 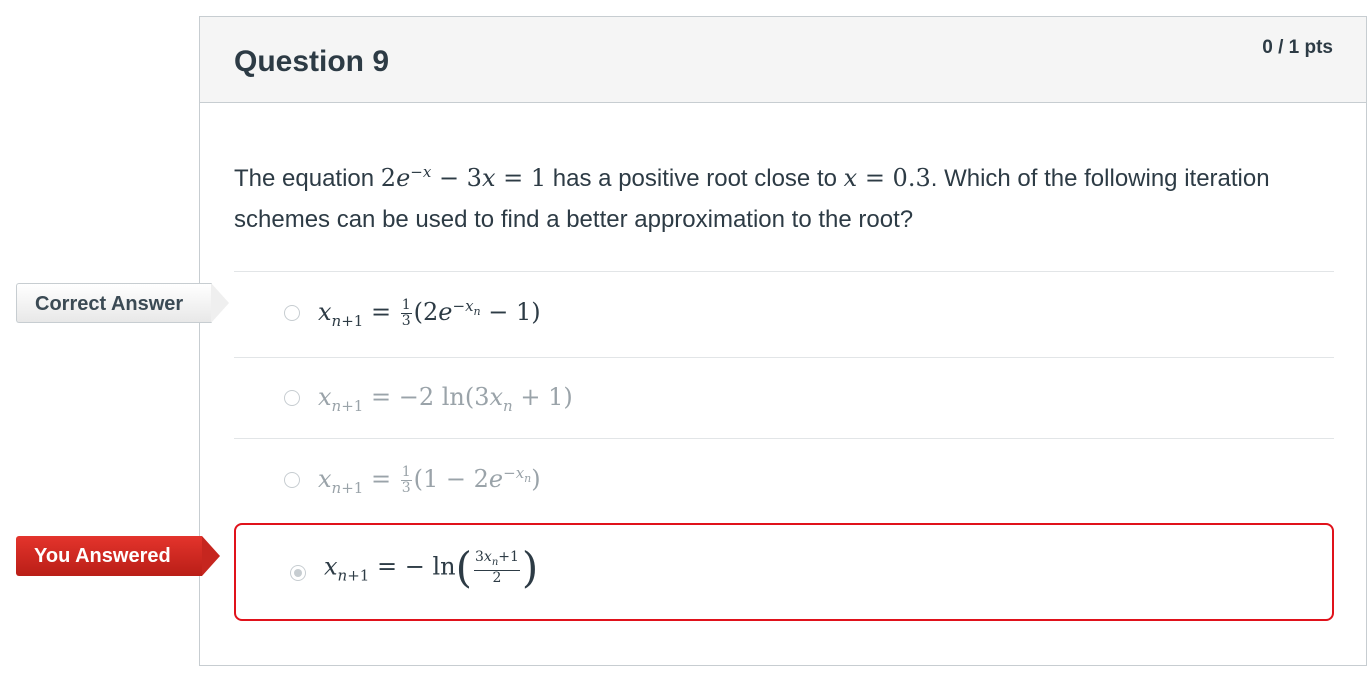 What do you see at coordinates (783, 60) in the screenshot?
I see `question-header: Question 9 0 / 1 pts` at bounding box center [783, 60].